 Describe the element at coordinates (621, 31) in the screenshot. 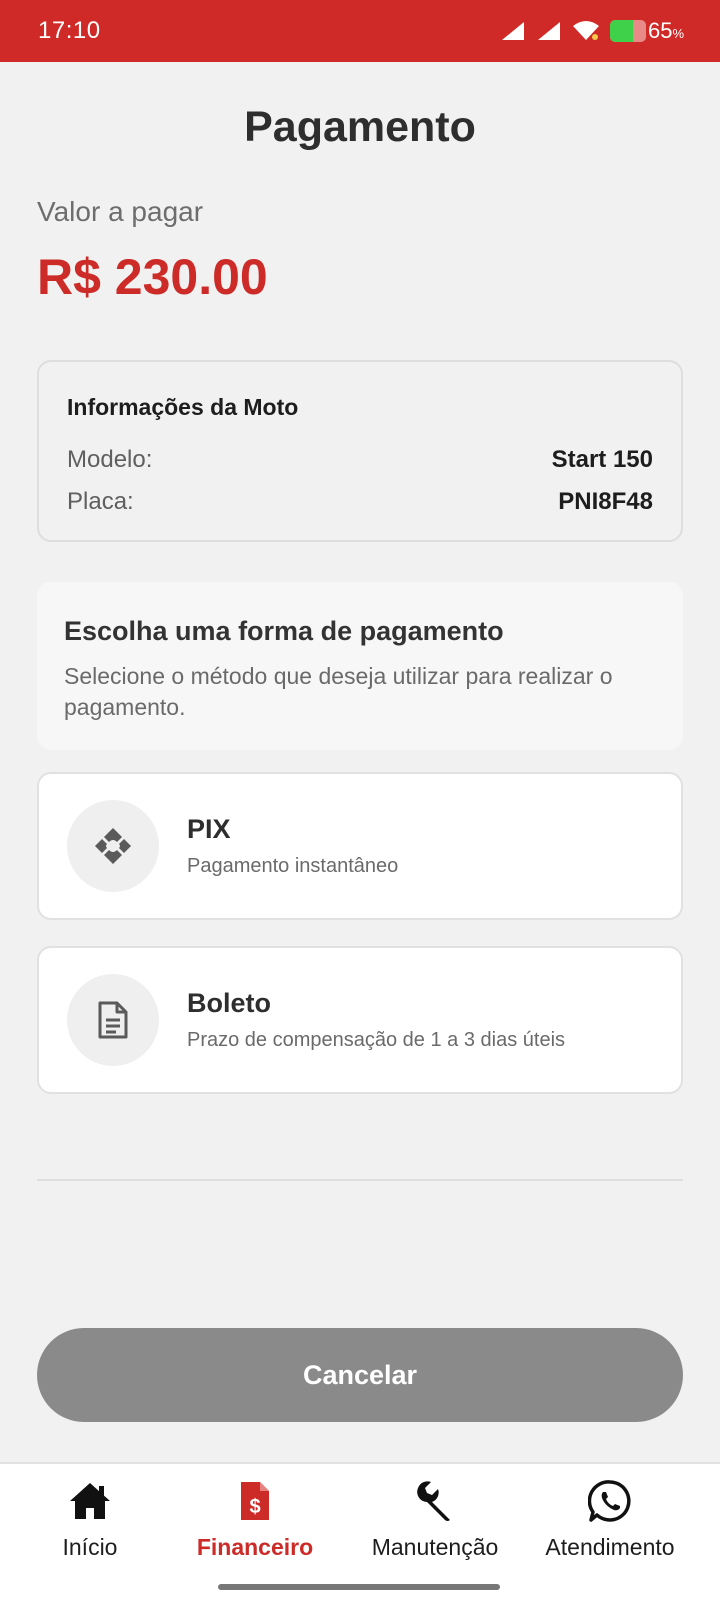

I see `battery-fill` at that location.